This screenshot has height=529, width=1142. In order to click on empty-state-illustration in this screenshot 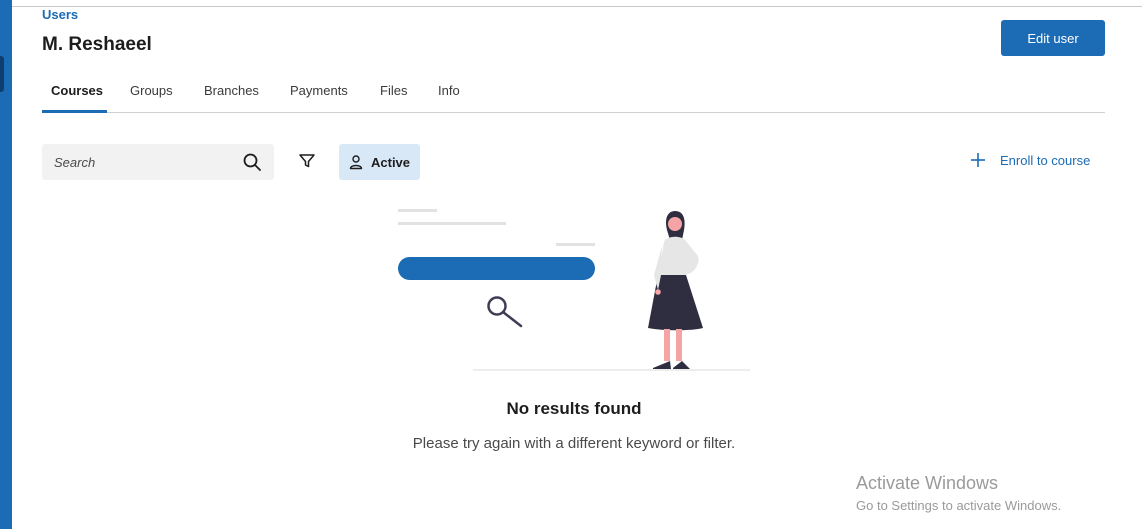, I will do `click(574, 290)`.